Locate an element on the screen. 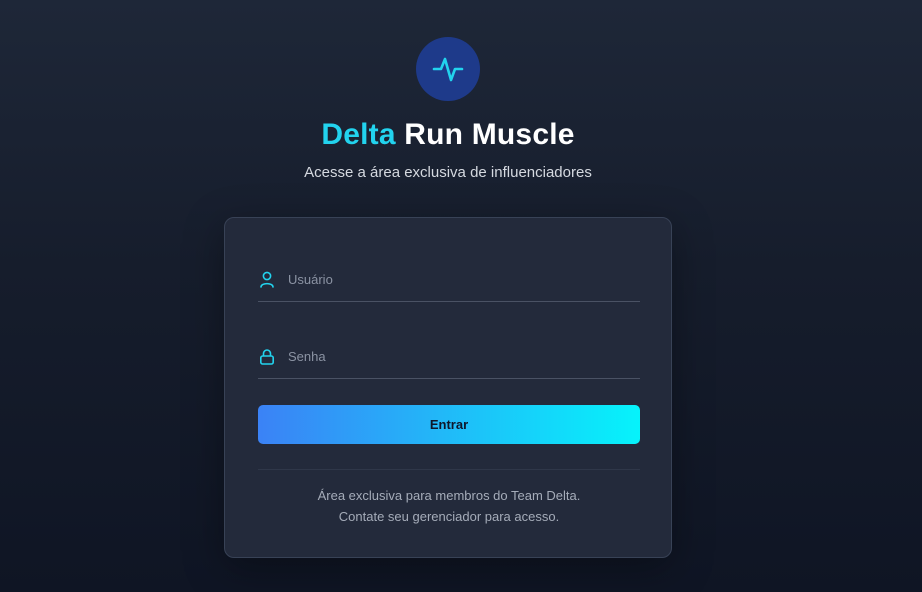  brand-logo is located at coordinates (448, 69).